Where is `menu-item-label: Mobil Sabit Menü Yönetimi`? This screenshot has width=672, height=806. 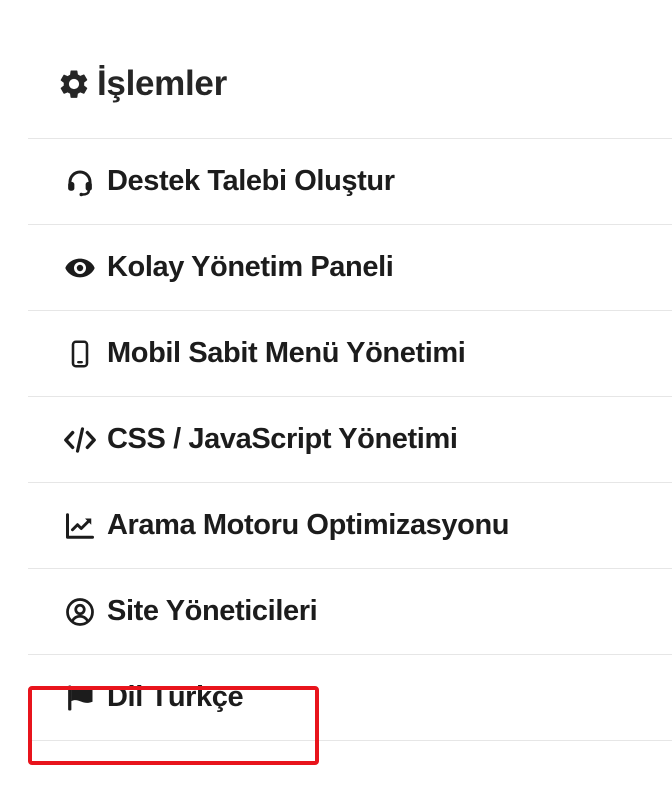
menu-item-label: Mobil Sabit Menü Yönetimi is located at coordinates (286, 353).